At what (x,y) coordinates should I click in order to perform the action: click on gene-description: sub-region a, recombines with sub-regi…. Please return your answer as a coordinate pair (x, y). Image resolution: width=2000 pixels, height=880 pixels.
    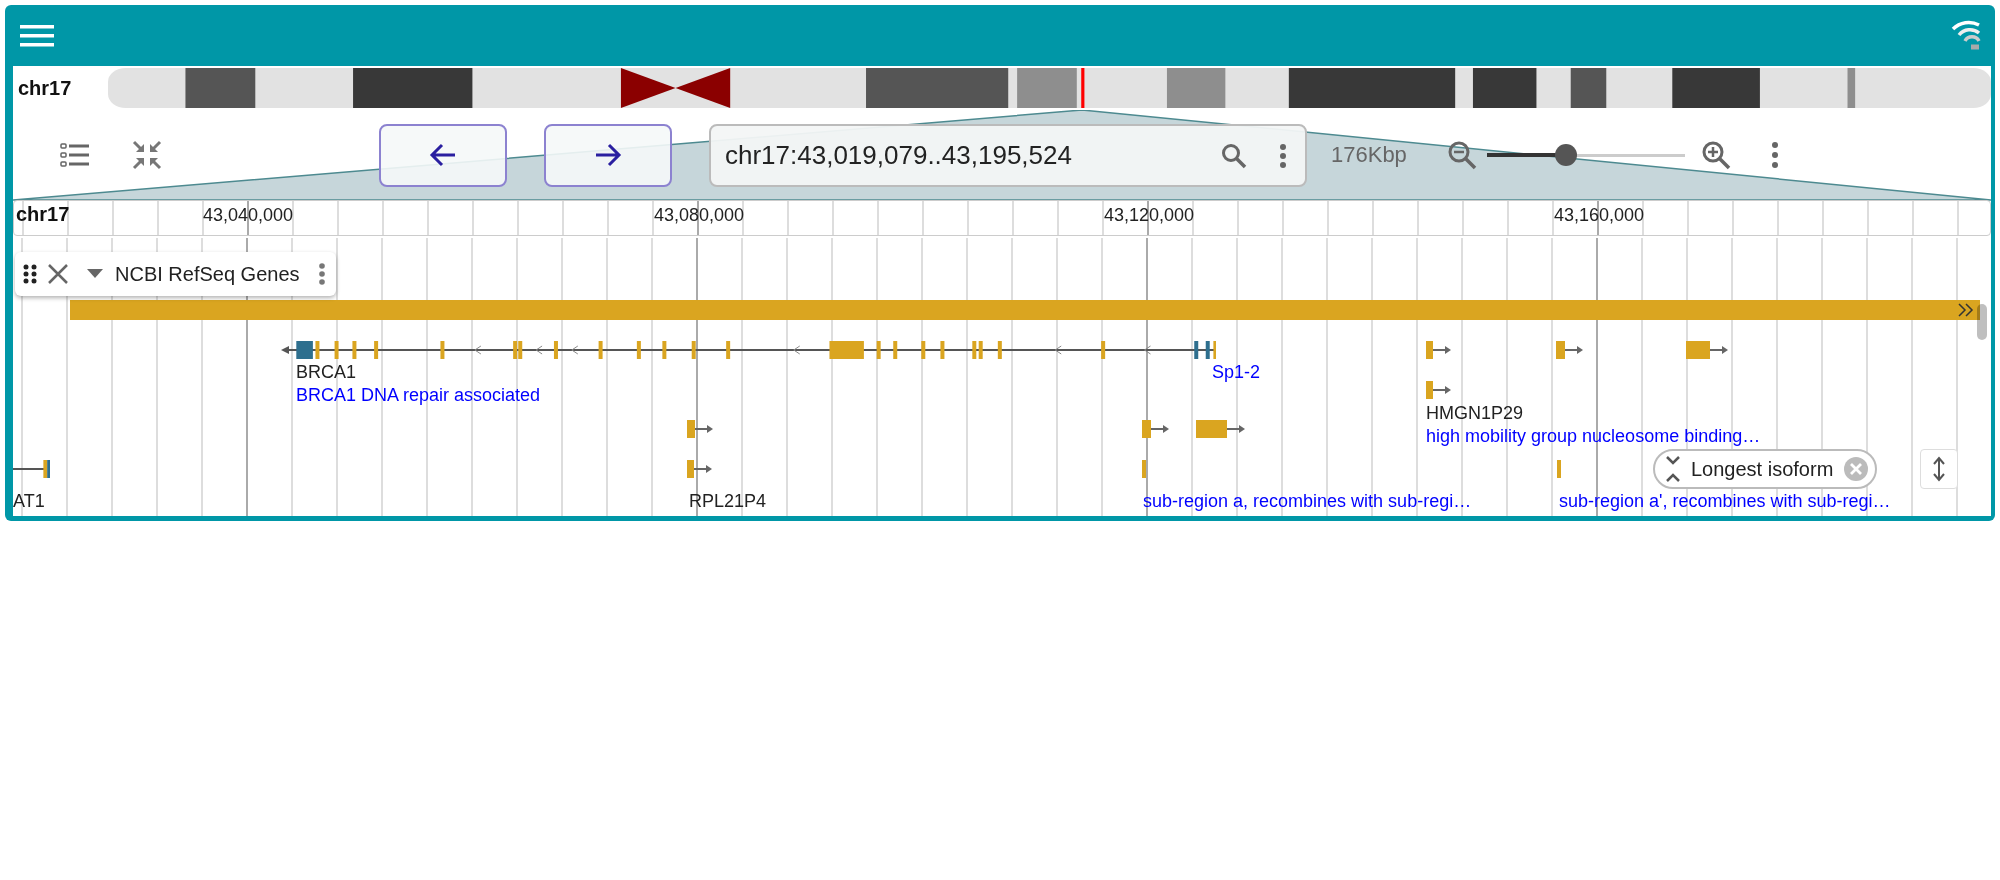
    Looking at the image, I should click on (1307, 501).